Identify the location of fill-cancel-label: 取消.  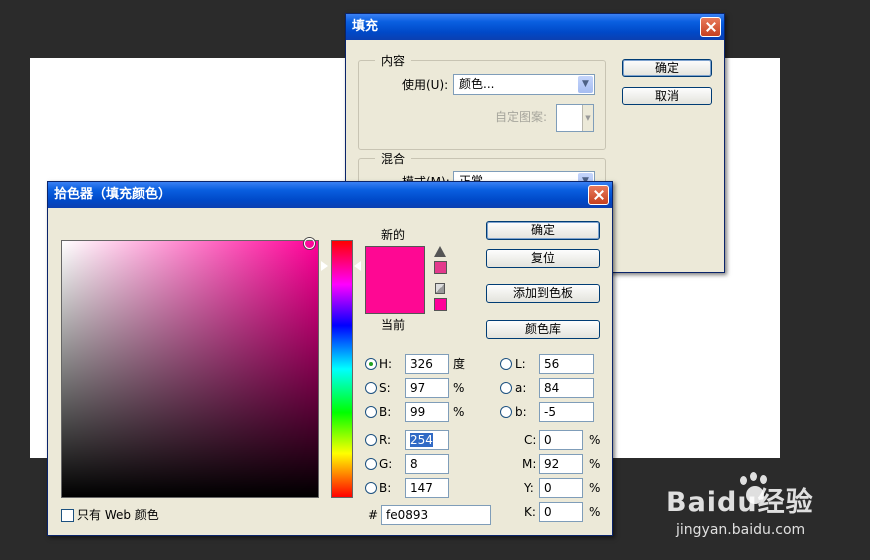
(666, 96).